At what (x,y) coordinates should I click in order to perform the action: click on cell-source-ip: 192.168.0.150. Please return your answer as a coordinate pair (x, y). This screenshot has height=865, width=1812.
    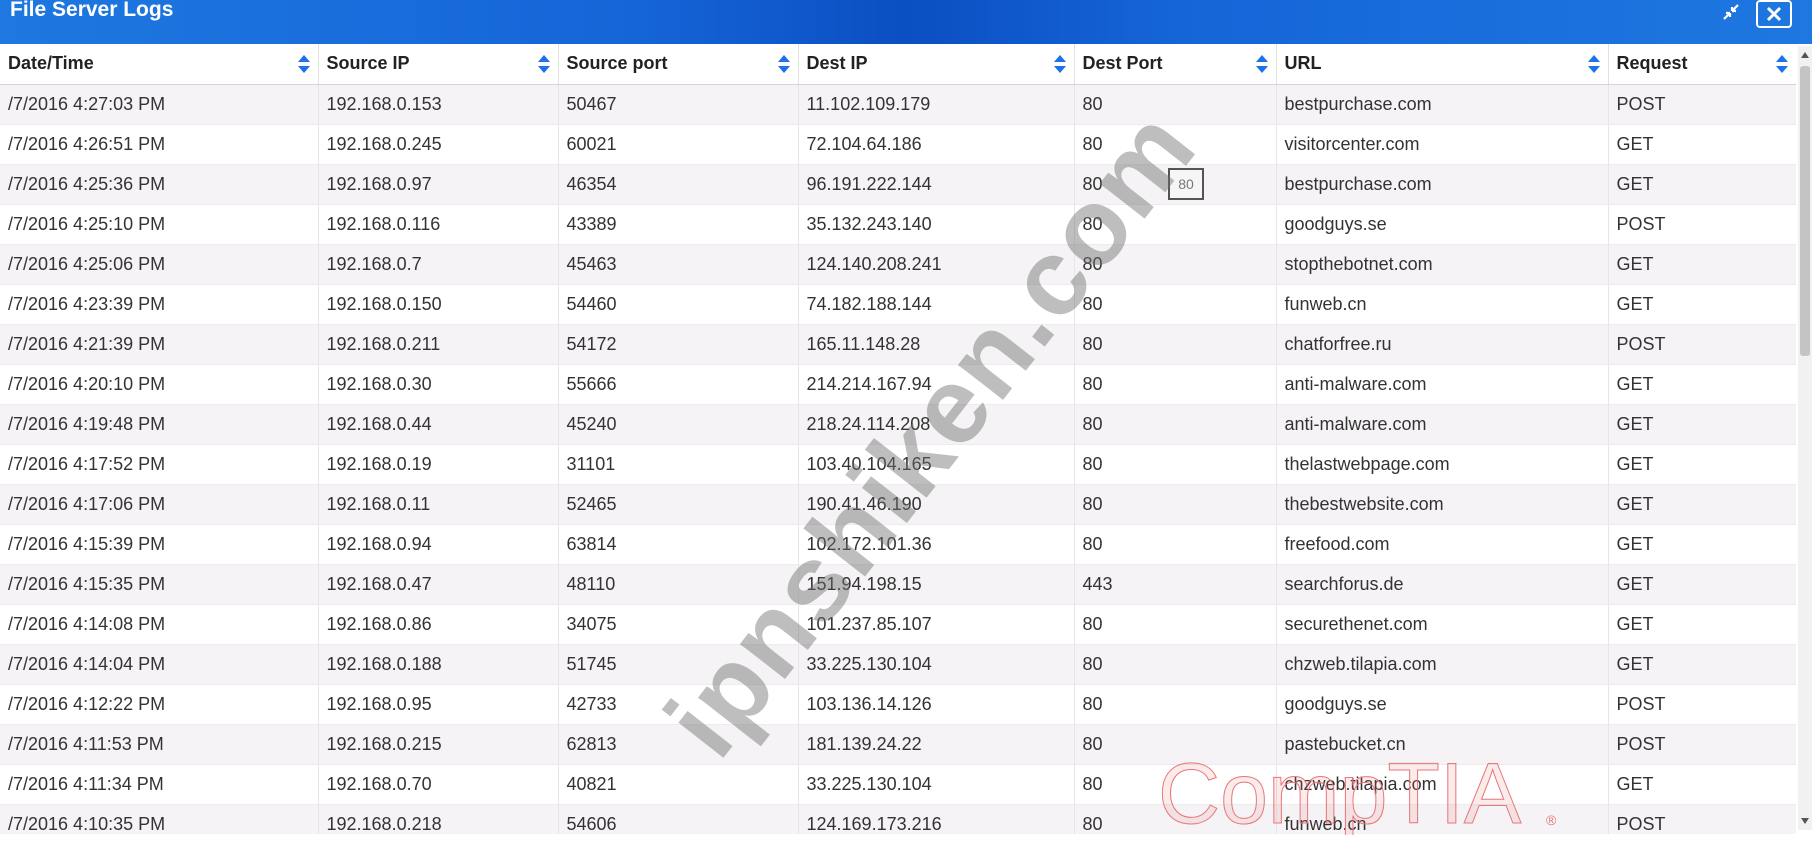
    Looking at the image, I should click on (438, 304).